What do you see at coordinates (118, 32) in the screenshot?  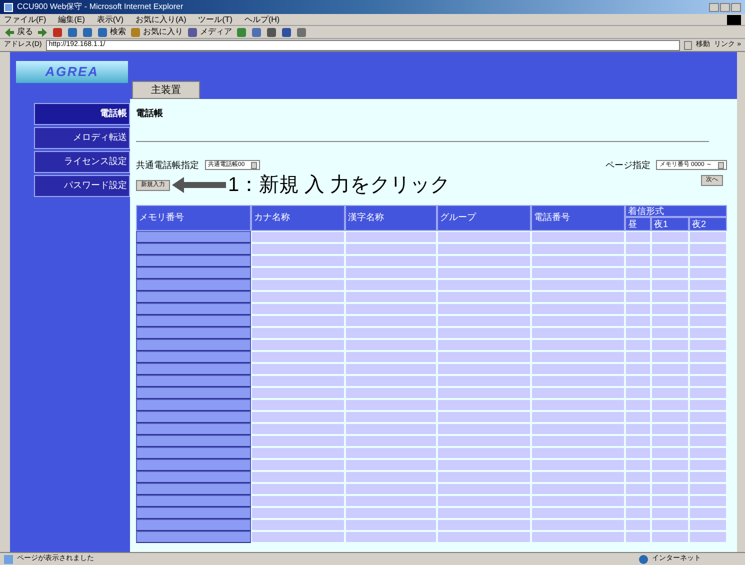 I see `toolbar-label: 検索` at bounding box center [118, 32].